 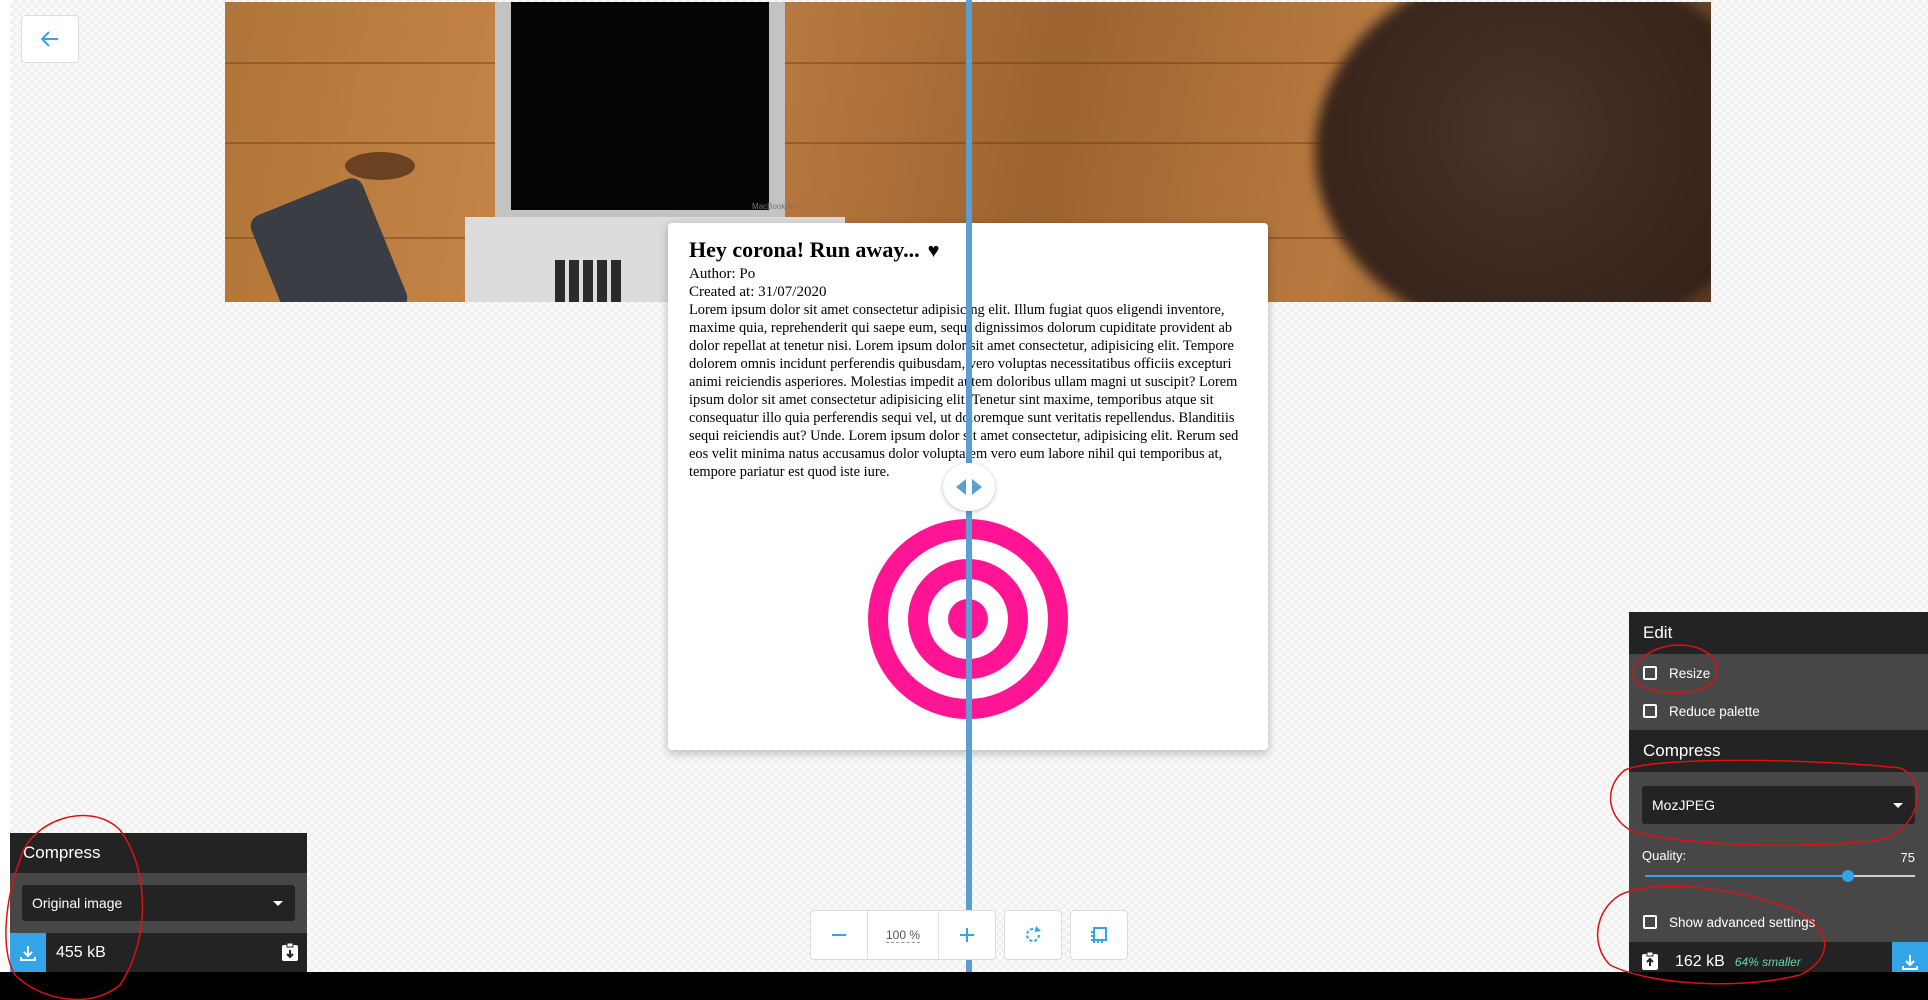 I want to click on left-codec-select: Original image, so click(x=158, y=903).